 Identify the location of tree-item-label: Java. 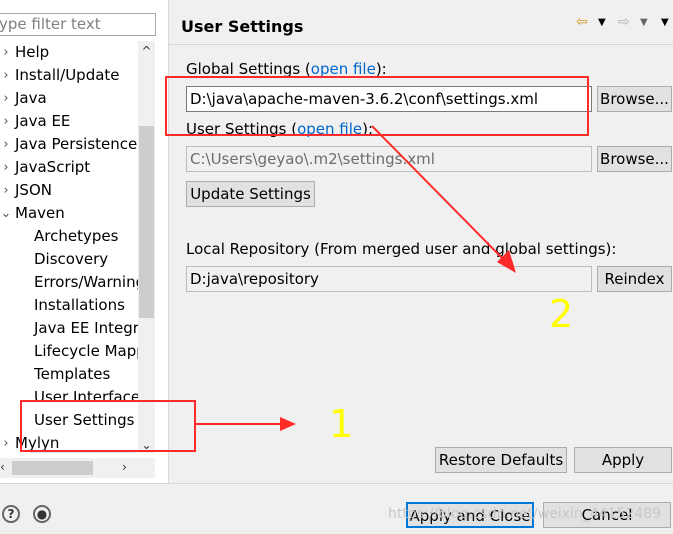
(31, 98).